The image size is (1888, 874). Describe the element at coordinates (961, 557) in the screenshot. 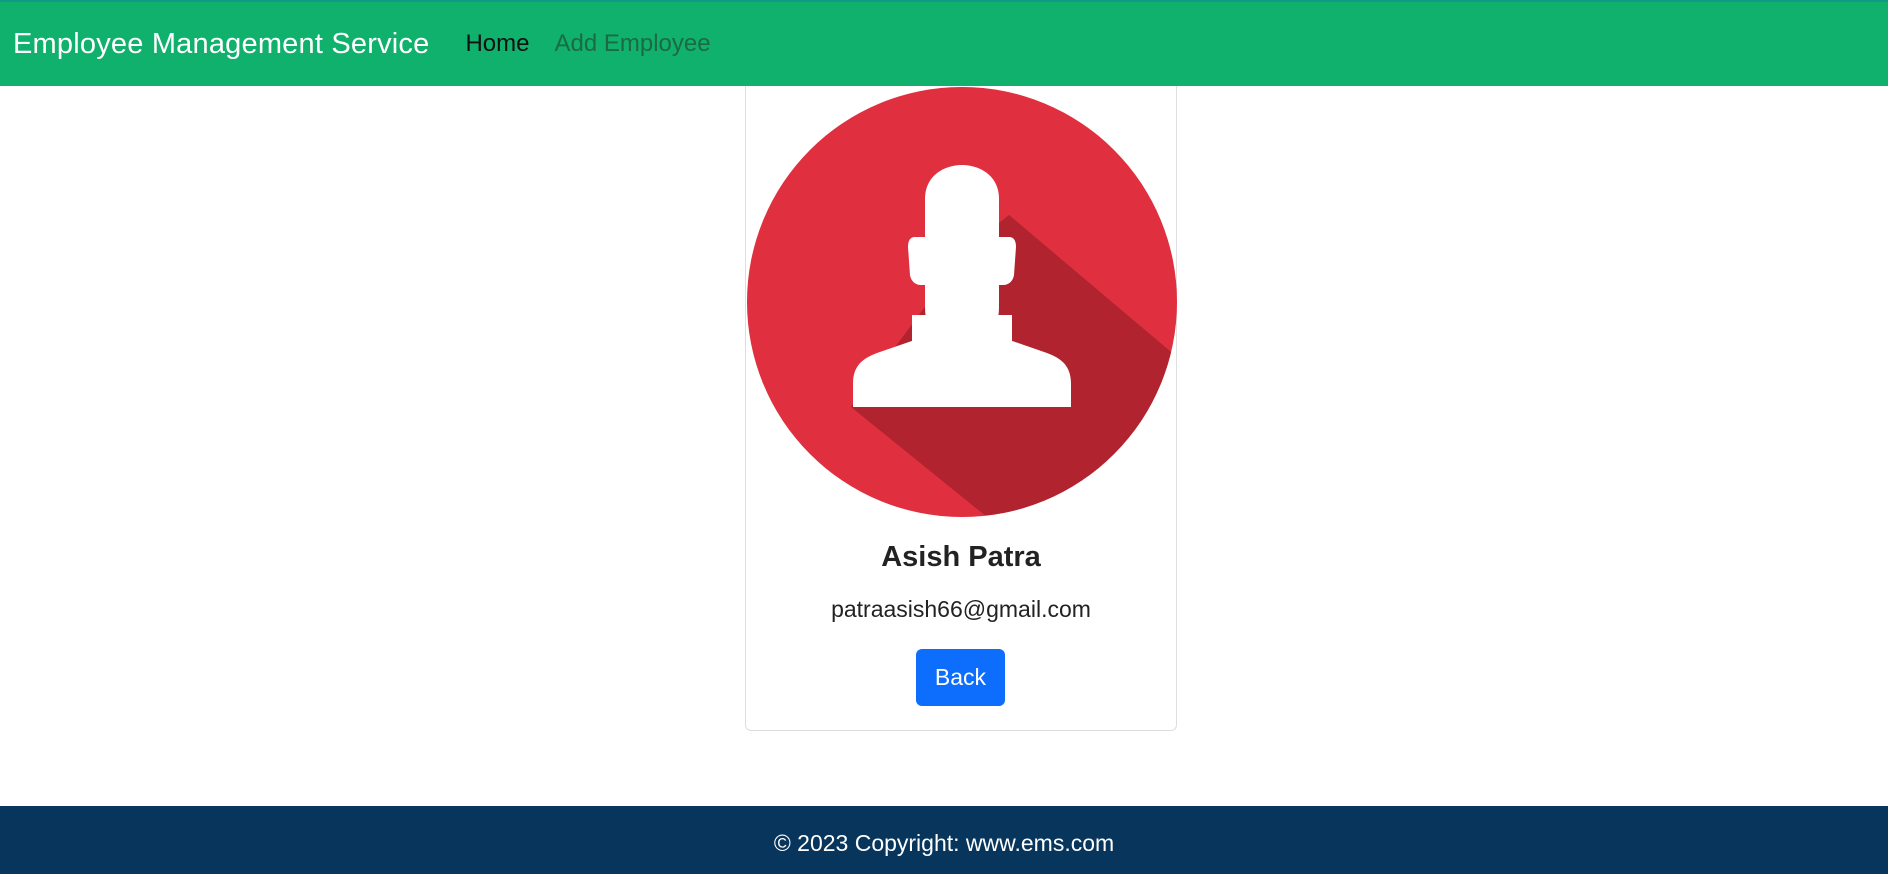

I see `employee-name: Asish Patra` at that location.